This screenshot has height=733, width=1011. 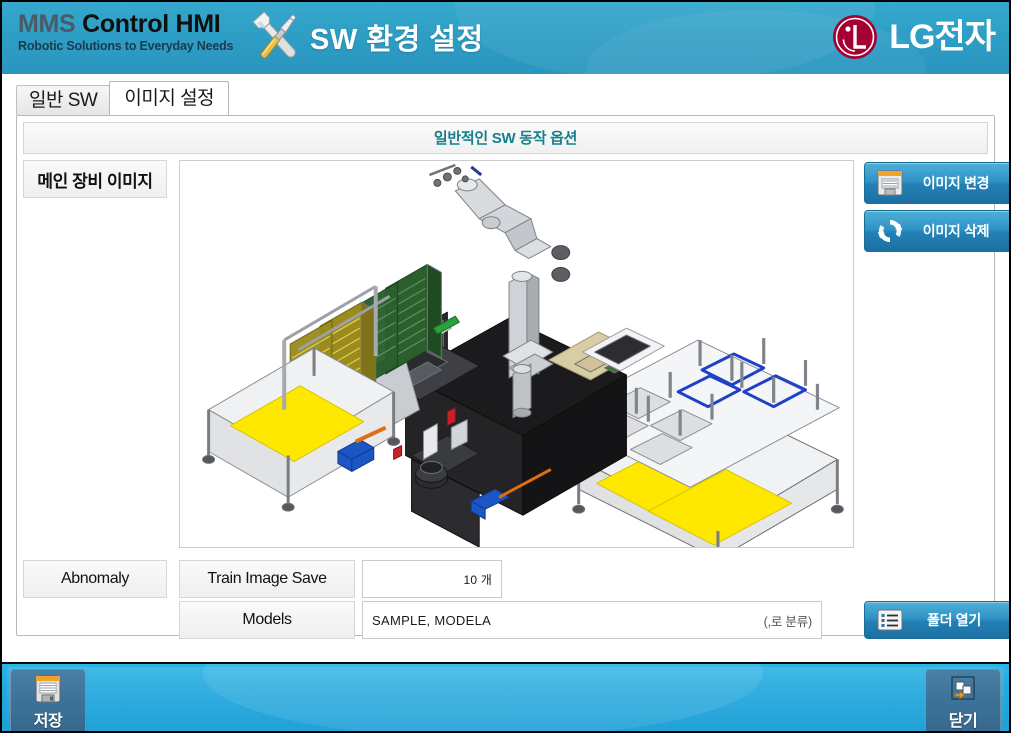 What do you see at coordinates (942, 37) in the screenshot?
I see `lg-logo-text: LG전자` at bounding box center [942, 37].